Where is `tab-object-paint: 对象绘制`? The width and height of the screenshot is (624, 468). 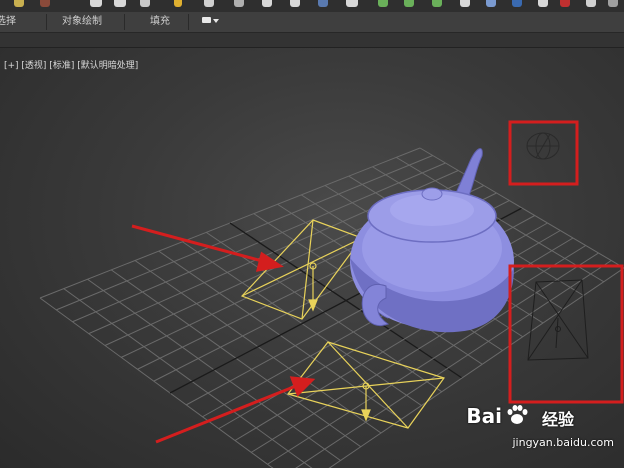 tab-object-paint: 对象绘制 is located at coordinates (82, 22).